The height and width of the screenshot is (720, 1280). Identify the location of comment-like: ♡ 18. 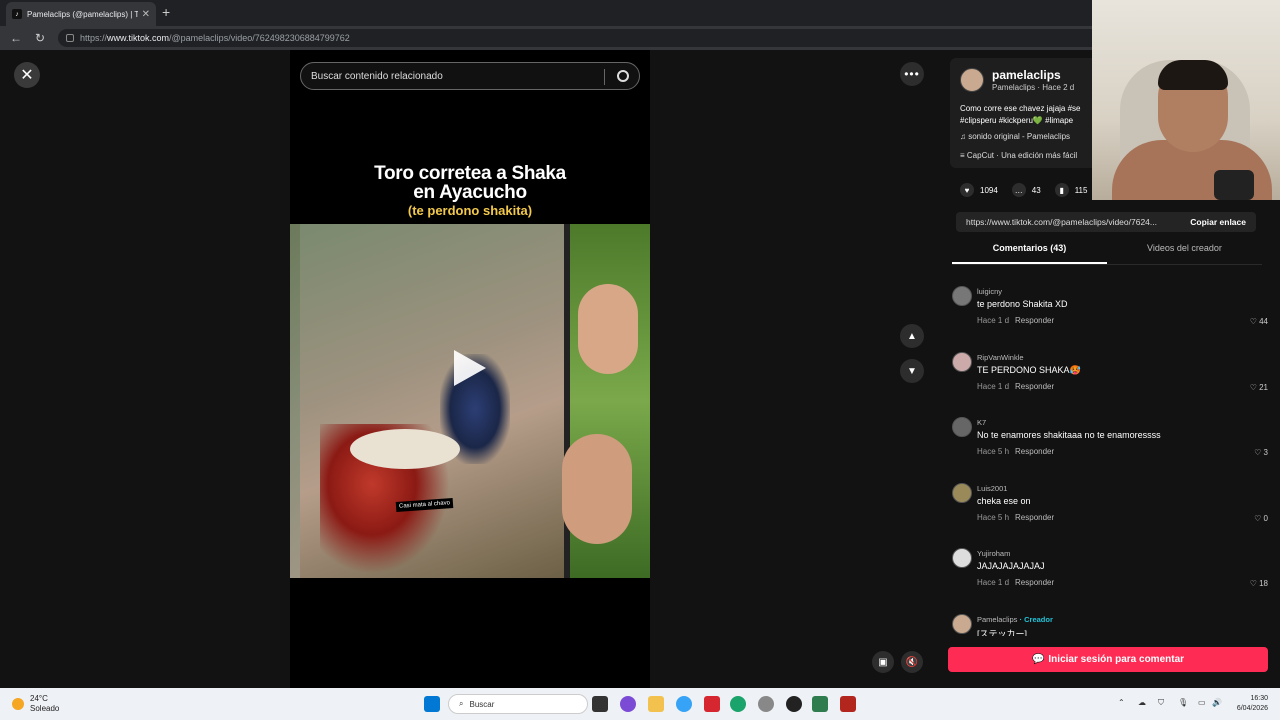
(1259, 583).